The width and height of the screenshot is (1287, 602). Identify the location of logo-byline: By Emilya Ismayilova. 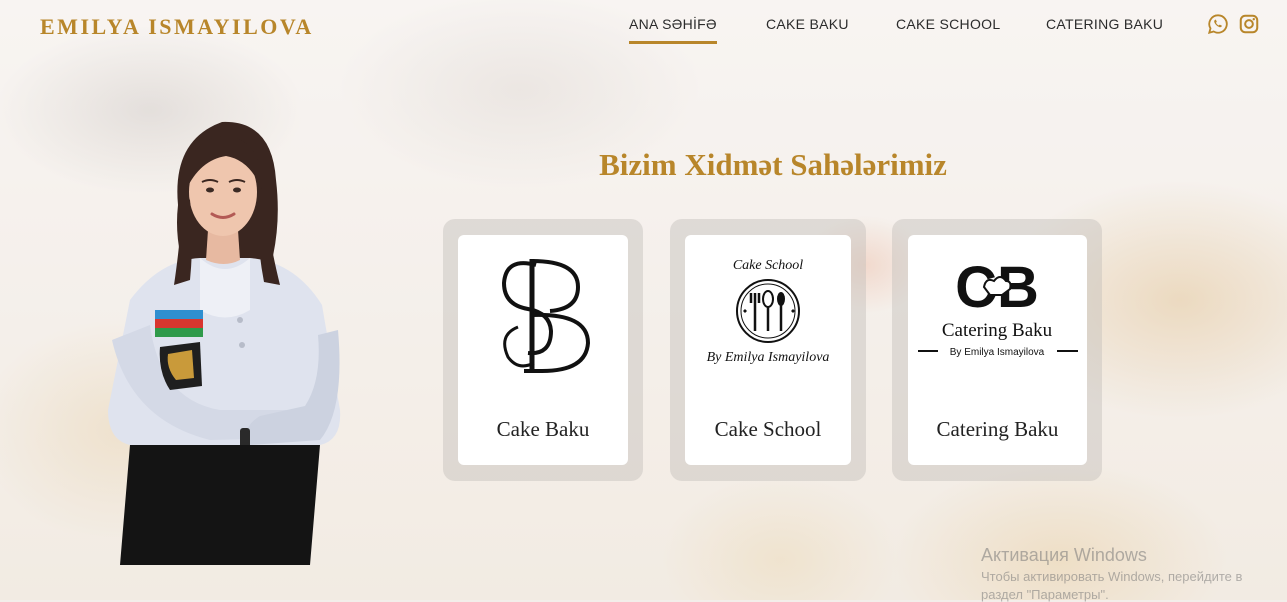
(997, 352).